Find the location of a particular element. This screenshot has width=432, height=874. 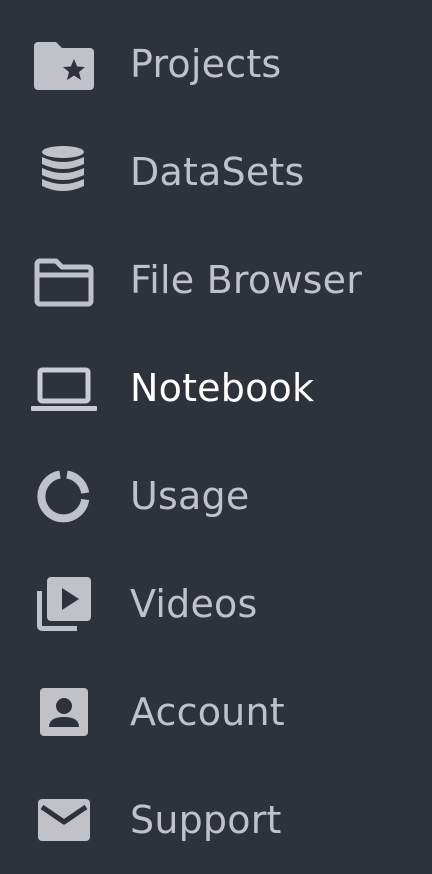

sidebar-item-videos: Videos is located at coordinates (216, 604).